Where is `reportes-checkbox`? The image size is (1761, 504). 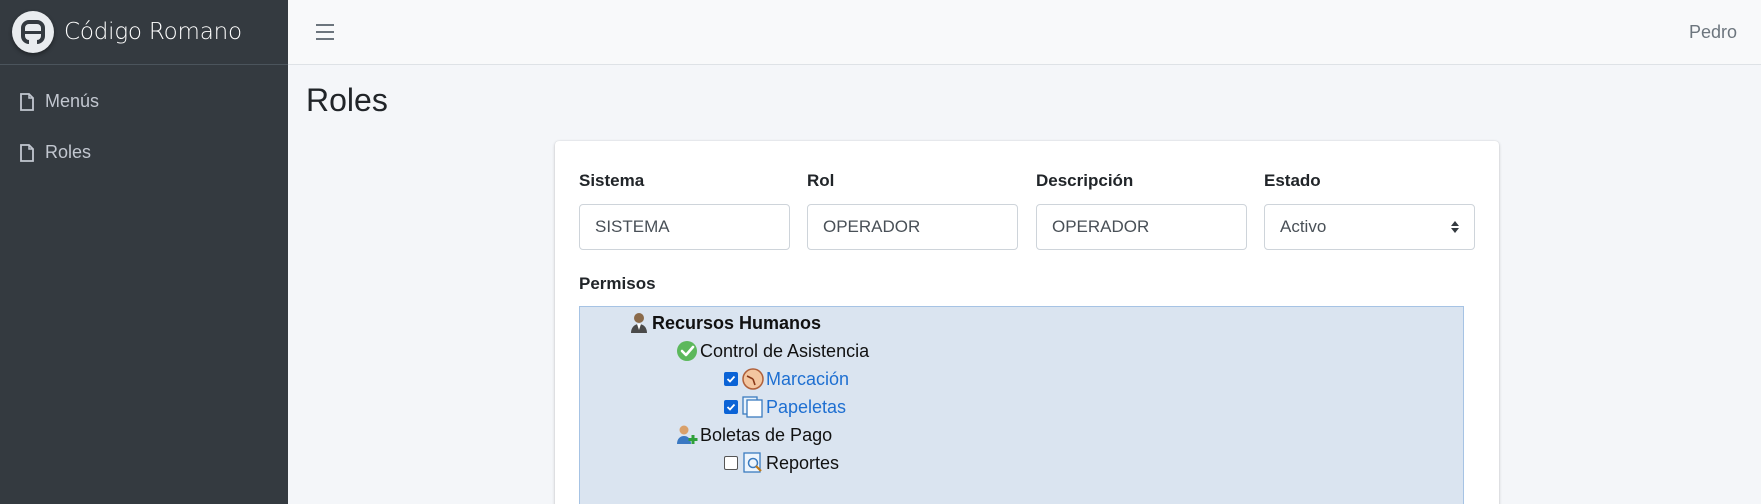
reportes-checkbox is located at coordinates (731, 463).